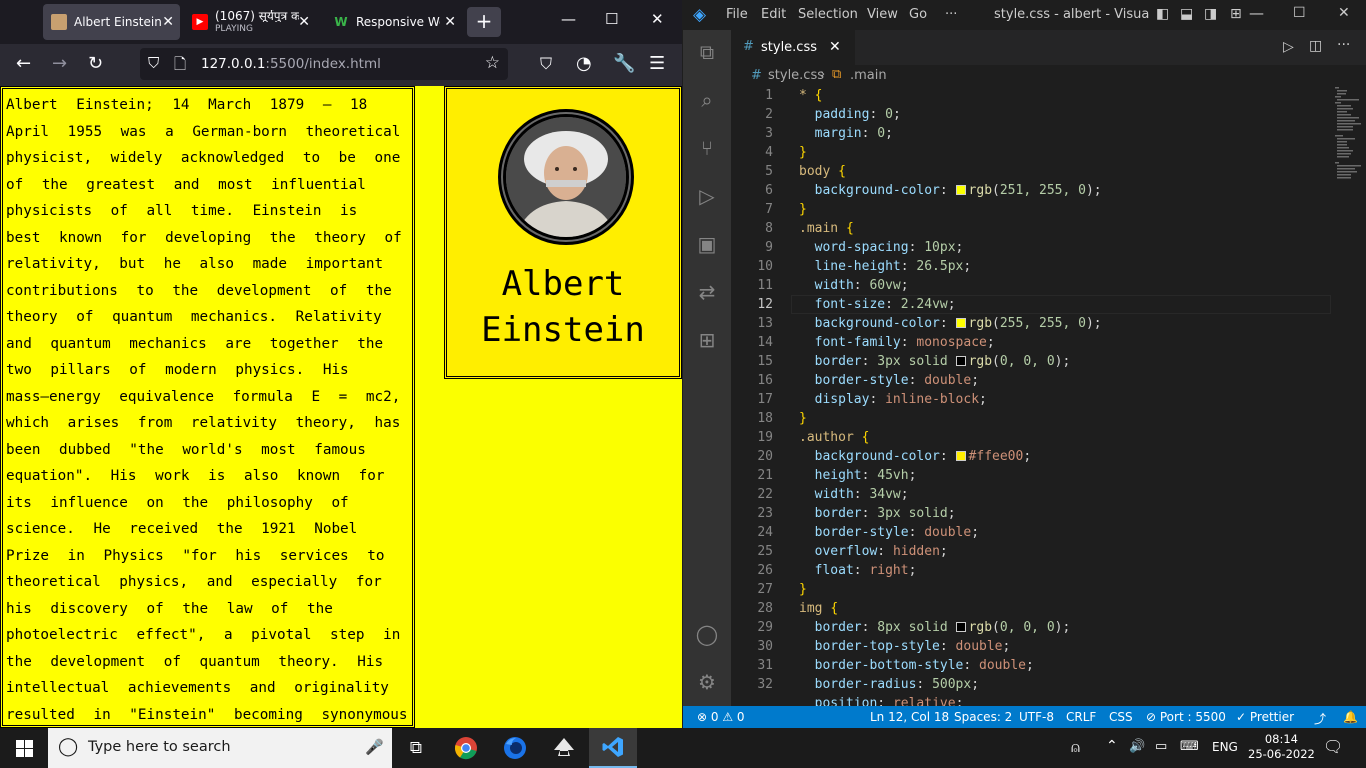 The height and width of the screenshot is (768, 1366). What do you see at coordinates (95, 64) in the screenshot?
I see `reload-icon: ↻` at bounding box center [95, 64].